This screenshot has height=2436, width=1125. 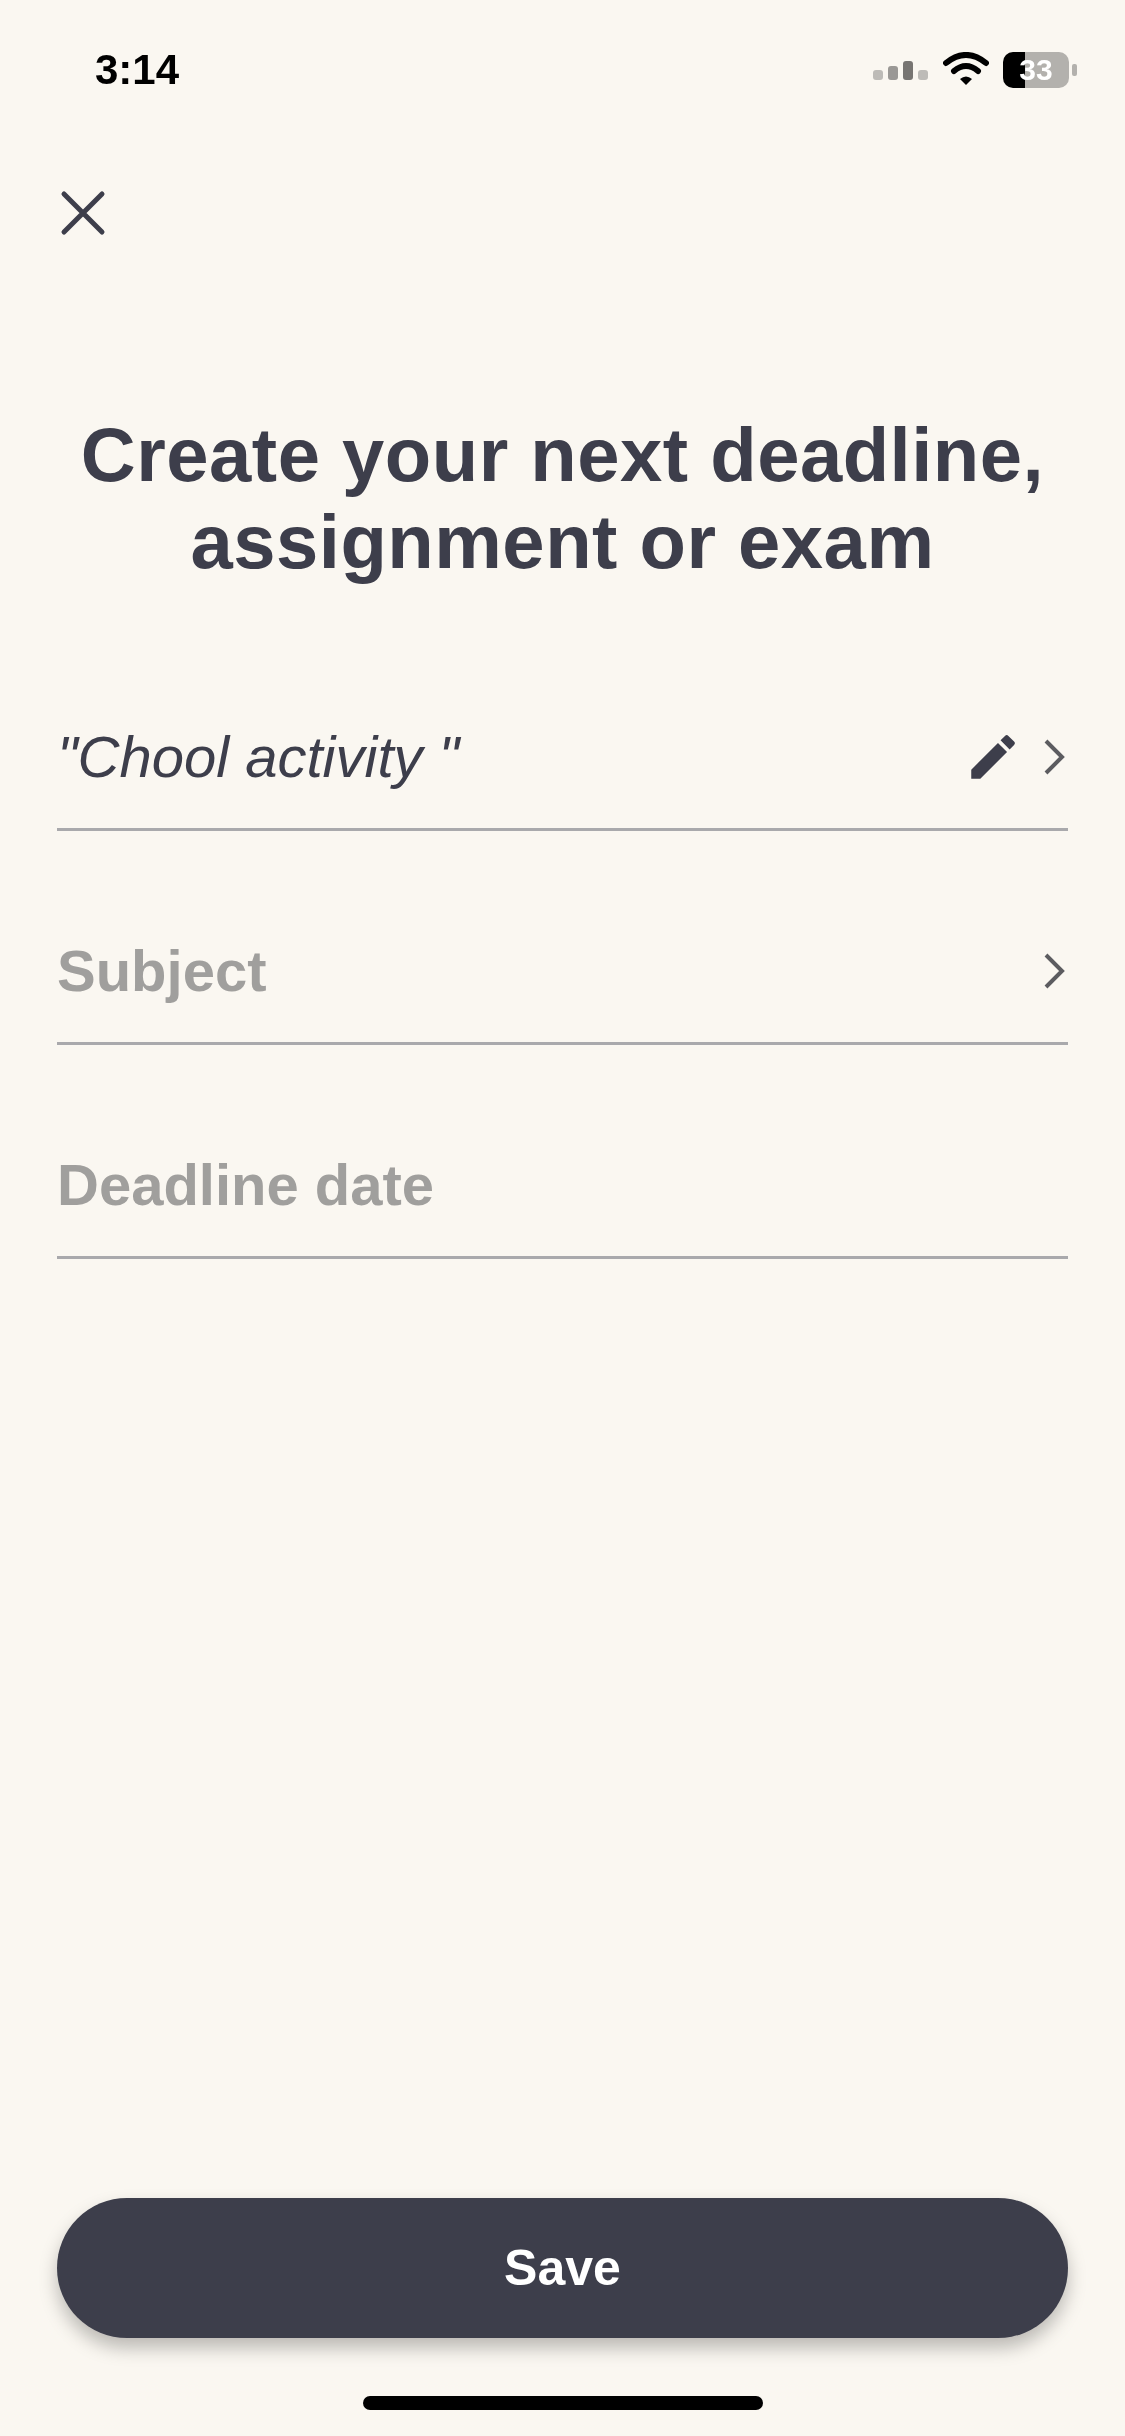 What do you see at coordinates (137, 70) in the screenshot?
I see `status-time: 3:14` at bounding box center [137, 70].